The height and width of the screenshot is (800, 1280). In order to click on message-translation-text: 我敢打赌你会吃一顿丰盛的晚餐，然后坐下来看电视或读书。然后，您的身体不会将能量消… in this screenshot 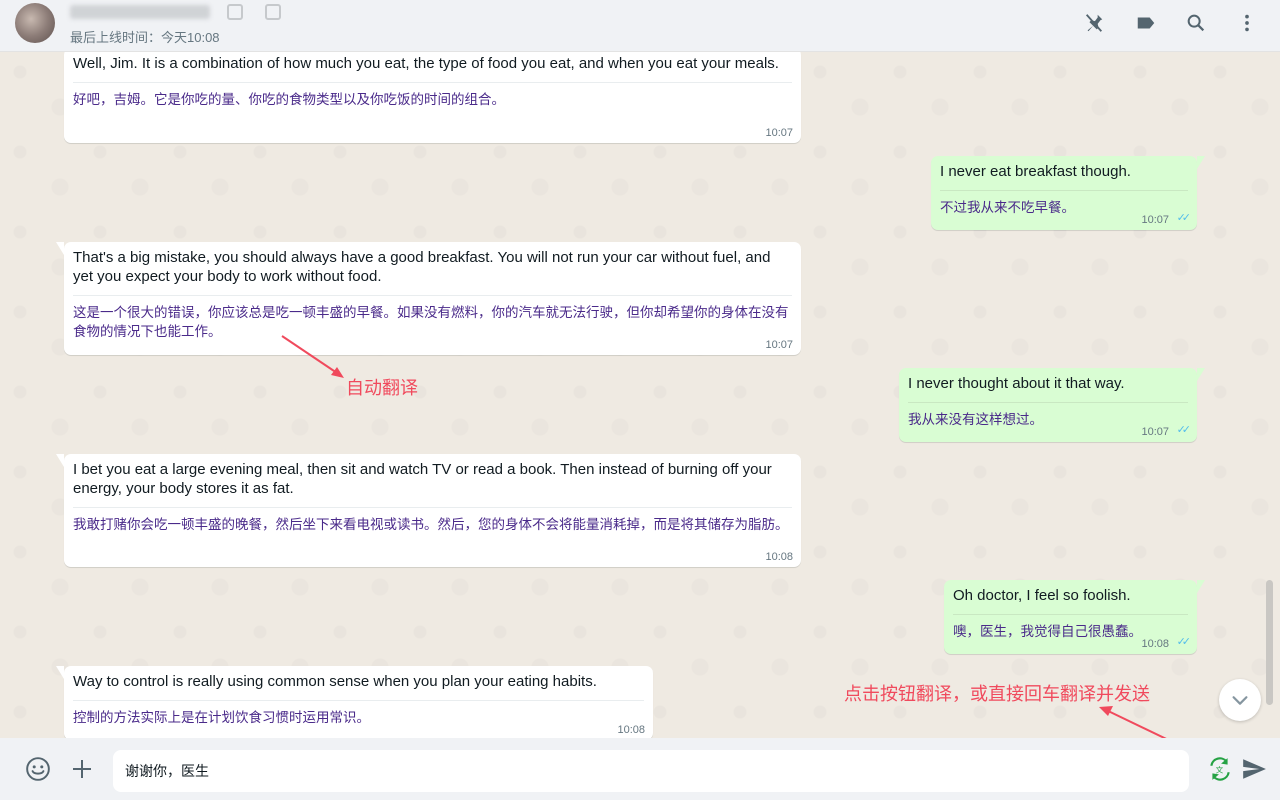, I will do `click(431, 524)`.